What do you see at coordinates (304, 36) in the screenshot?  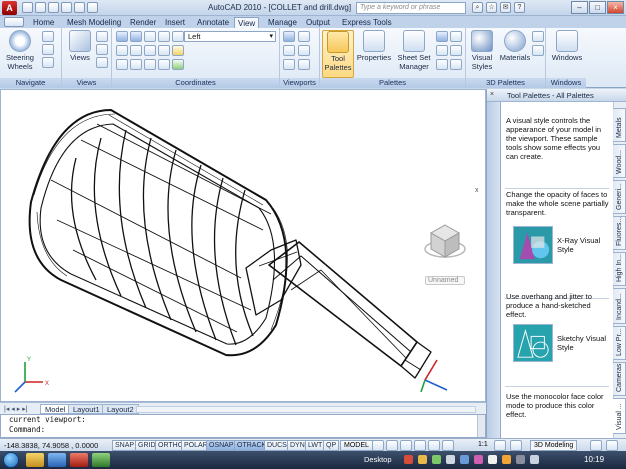 I see `viewport-clip-icon` at bounding box center [304, 36].